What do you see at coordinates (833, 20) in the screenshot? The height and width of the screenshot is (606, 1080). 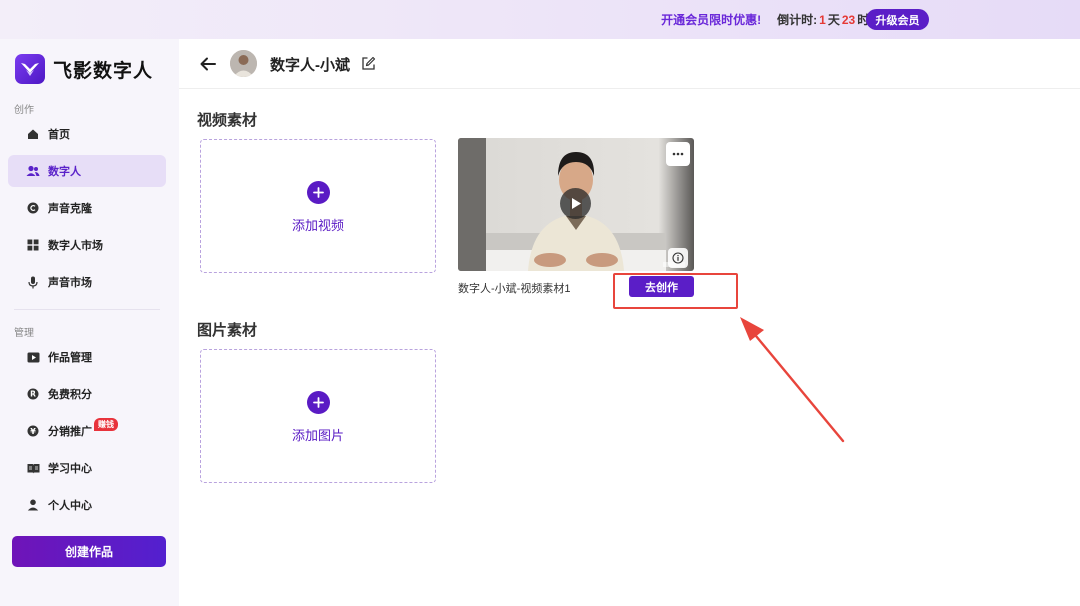 I see `countdown-days-unit: 天` at bounding box center [833, 20].